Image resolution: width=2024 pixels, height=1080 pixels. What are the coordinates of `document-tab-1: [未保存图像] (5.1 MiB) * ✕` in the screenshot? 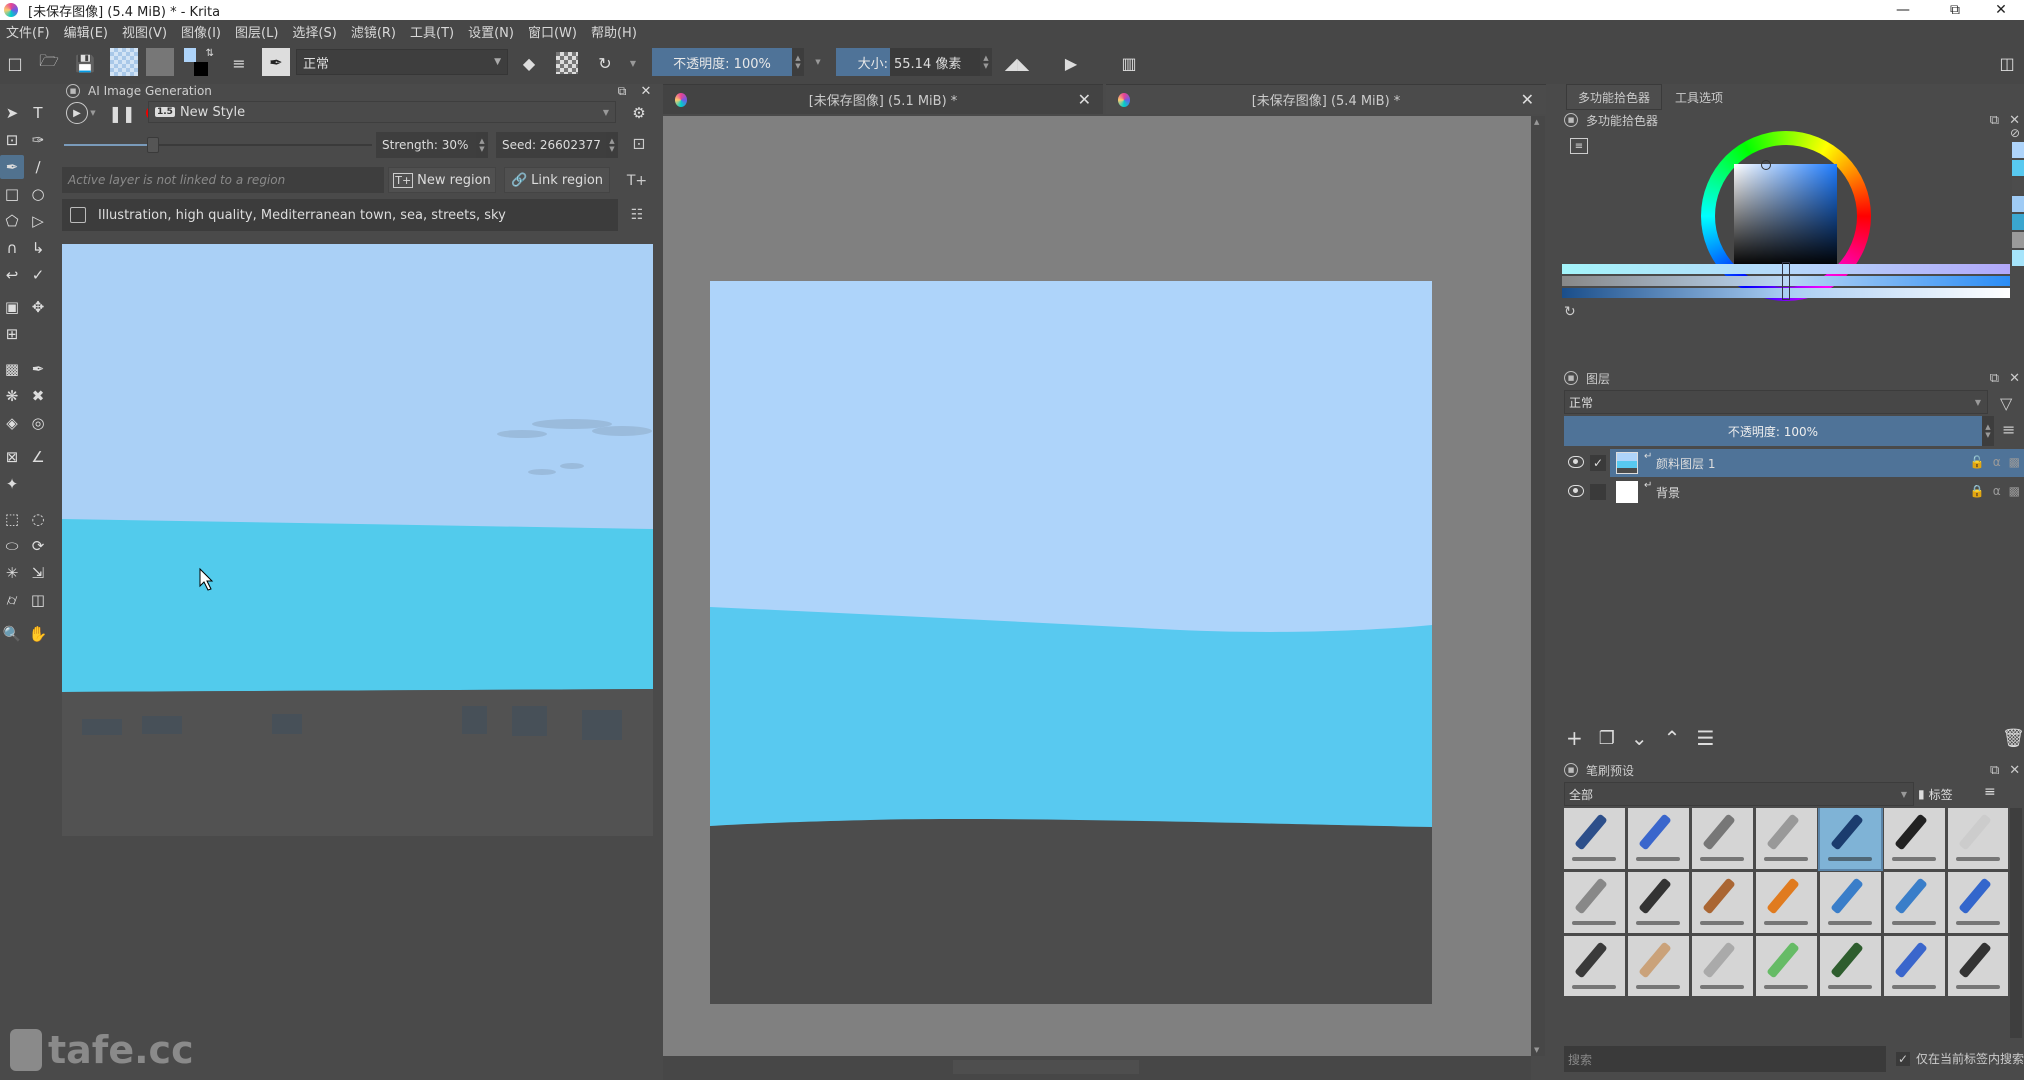 It's located at (883, 99).